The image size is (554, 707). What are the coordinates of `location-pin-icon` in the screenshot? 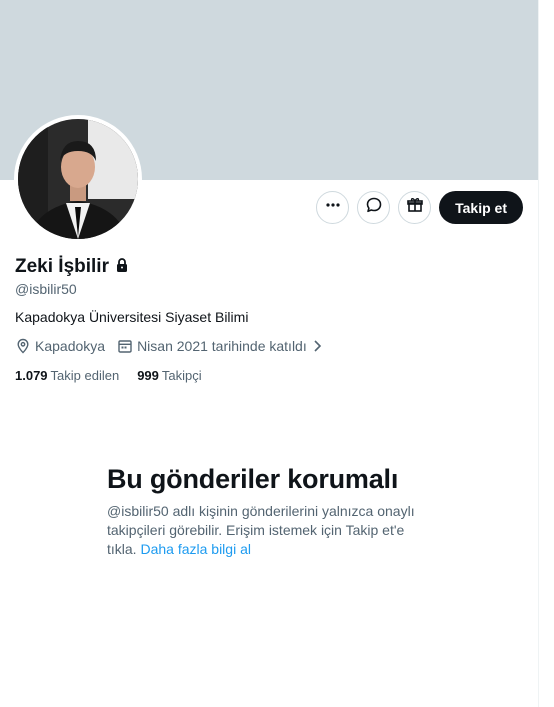 It's located at (23, 346).